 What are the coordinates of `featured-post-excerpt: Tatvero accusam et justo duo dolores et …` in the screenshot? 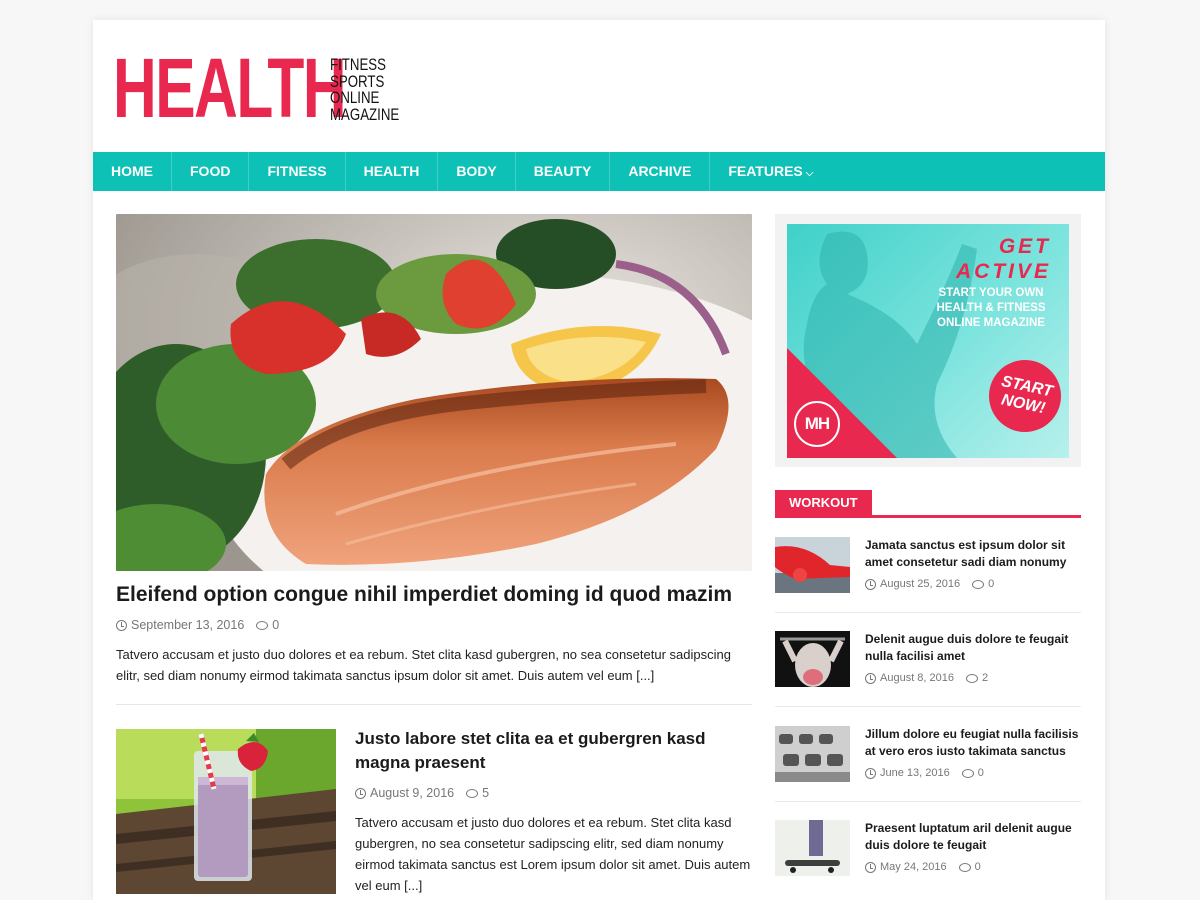 It's located at (423, 665).